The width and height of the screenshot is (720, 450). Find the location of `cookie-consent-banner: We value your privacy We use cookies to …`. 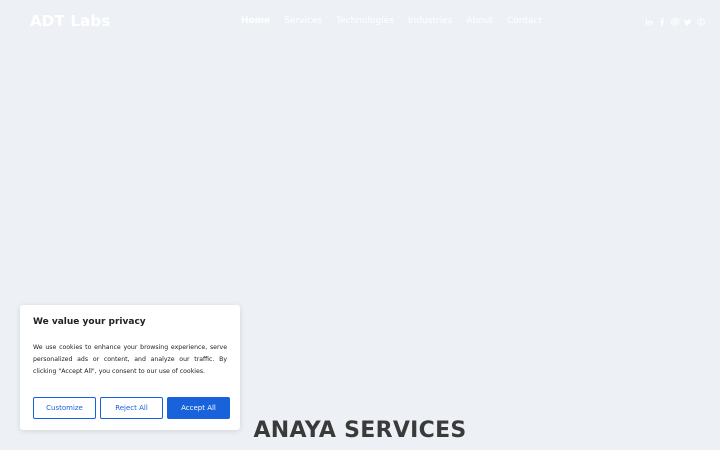

cookie-consent-banner: We value your privacy We use cookies to … is located at coordinates (130, 367).